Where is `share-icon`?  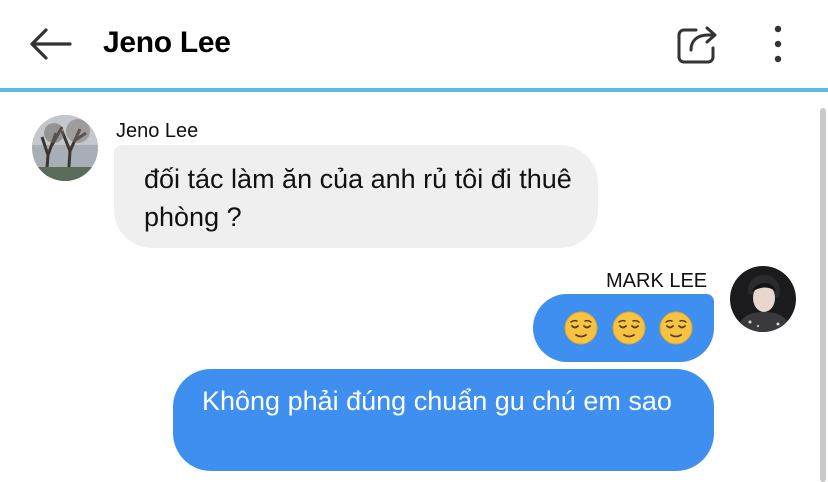
share-icon is located at coordinates (697, 45).